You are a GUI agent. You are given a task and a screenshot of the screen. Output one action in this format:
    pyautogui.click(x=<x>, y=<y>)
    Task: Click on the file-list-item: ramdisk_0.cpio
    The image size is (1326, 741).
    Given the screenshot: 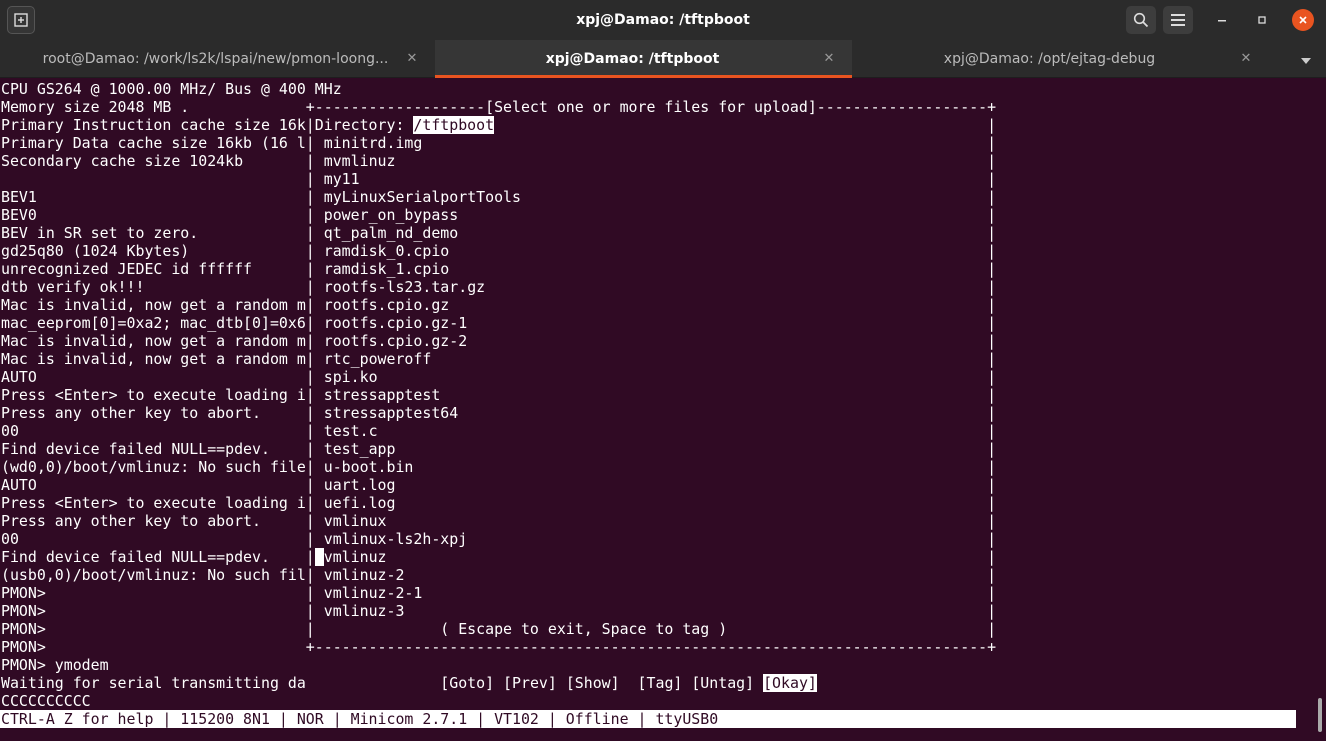 What is the action you would take?
    pyautogui.click(x=387, y=251)
    